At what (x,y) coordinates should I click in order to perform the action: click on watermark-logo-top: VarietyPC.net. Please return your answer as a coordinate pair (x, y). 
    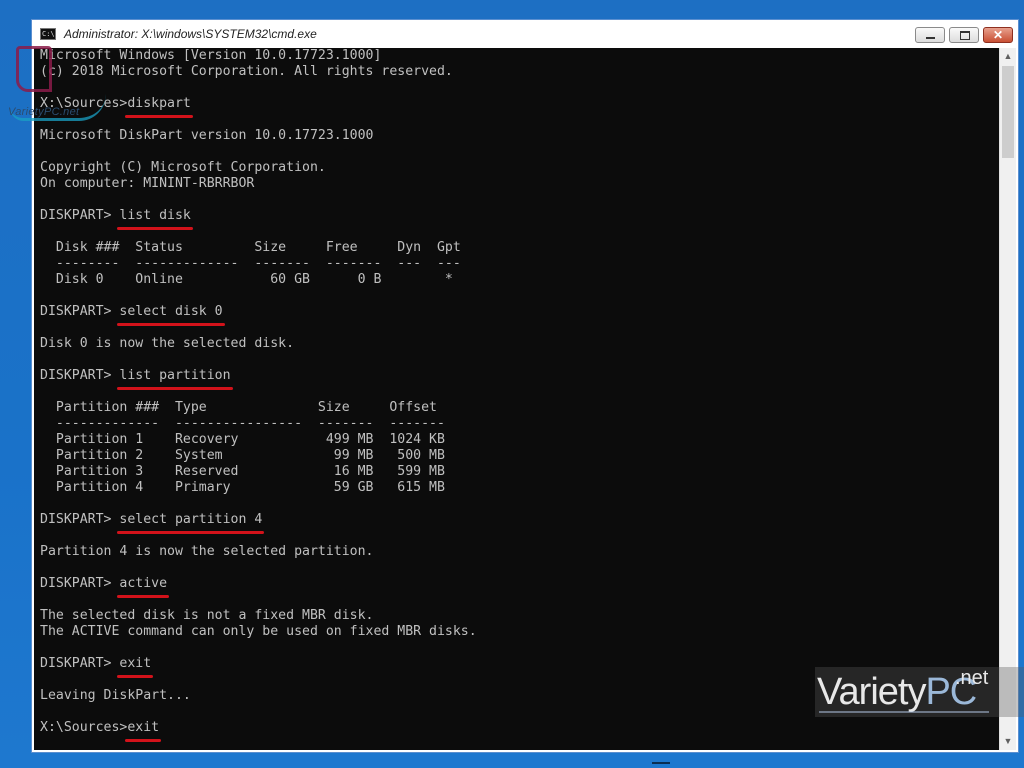
    Looking at the image, I should click on (58, 89).